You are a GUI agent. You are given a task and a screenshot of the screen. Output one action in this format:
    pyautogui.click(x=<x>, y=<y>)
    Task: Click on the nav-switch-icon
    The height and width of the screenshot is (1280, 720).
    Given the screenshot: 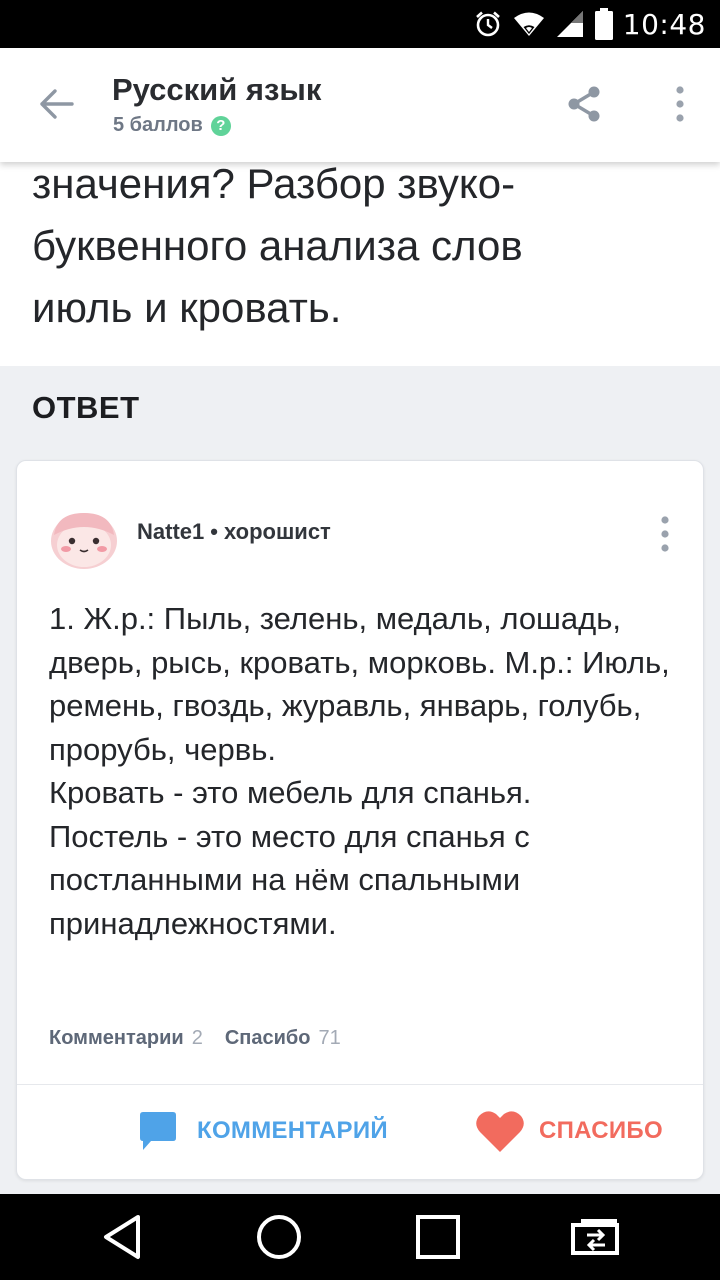 What is the action you would take?
    pyautogui.click(x=595, y=1237)
    